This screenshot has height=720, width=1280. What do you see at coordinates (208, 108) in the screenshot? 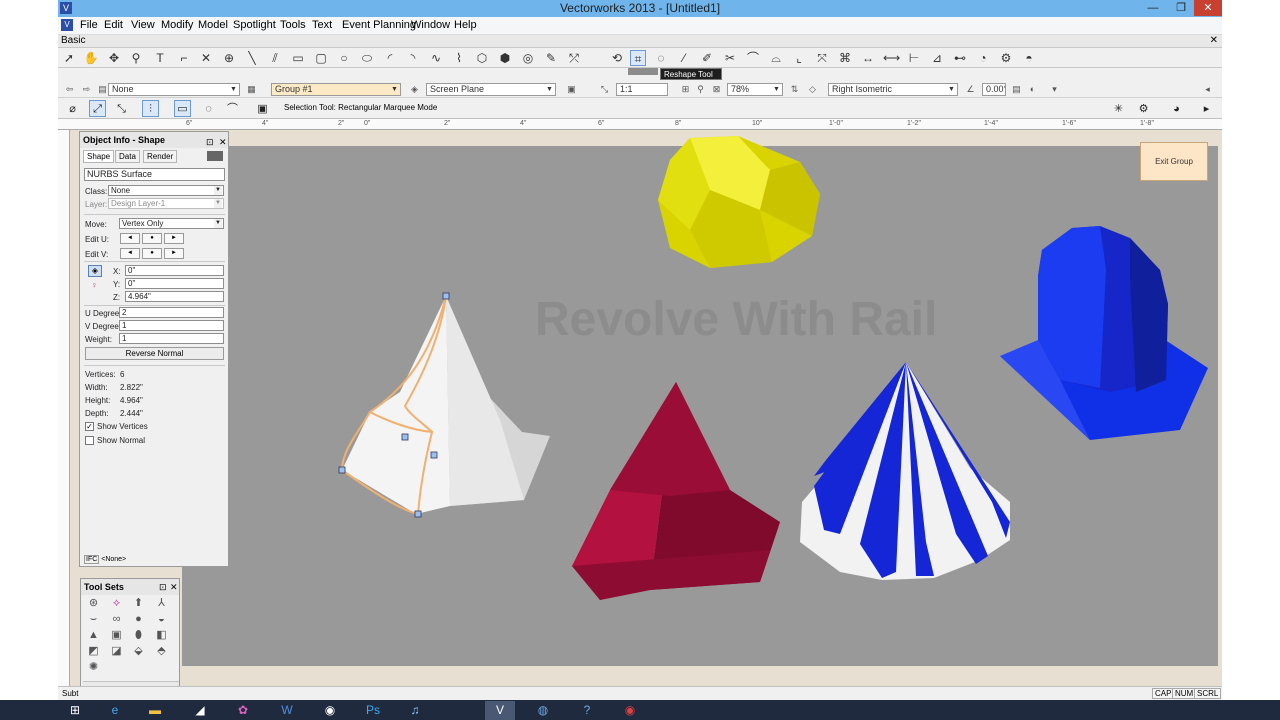
I see `polygon-marquee-mode-icon: ◌` at bounding box center [208, 108].